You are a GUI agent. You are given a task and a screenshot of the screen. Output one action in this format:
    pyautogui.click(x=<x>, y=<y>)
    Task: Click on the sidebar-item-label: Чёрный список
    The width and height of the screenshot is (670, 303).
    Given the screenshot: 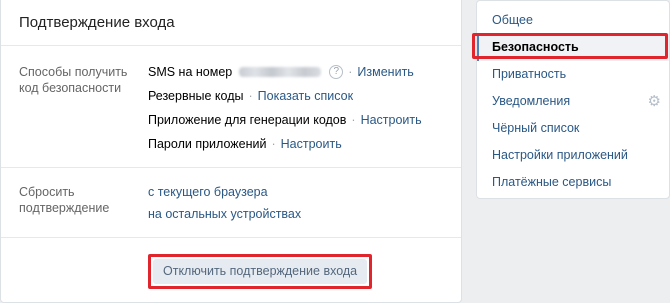 What is the action you would take?
    pyautogui.click(x=536, y=128)
    